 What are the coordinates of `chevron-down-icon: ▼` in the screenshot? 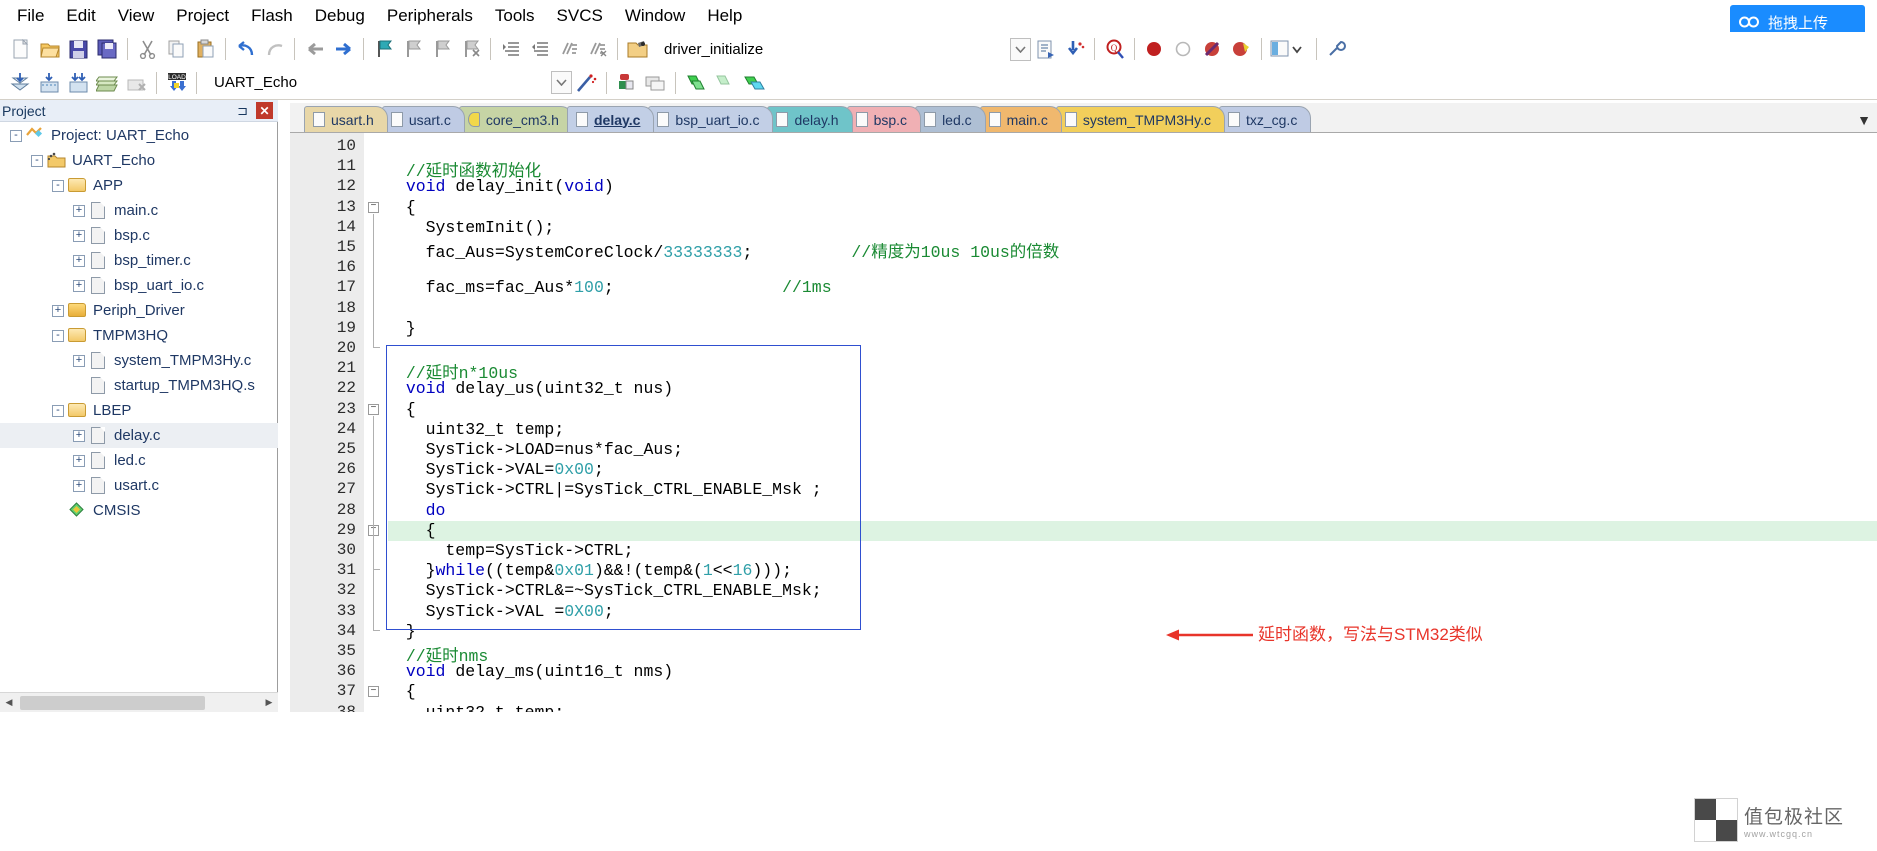 It's located at (1864, 120).